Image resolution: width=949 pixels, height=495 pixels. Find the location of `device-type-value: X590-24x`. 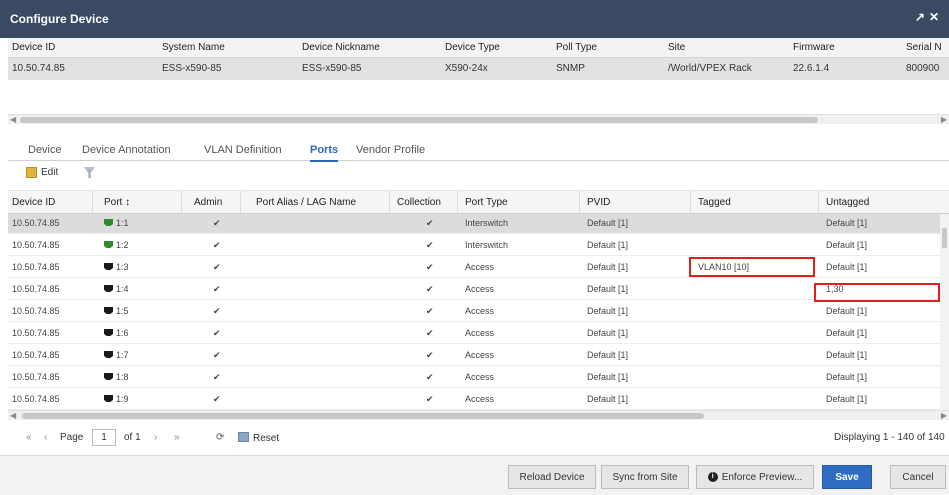

device-type-value: X590-24x is located at coordinates (466, 68).